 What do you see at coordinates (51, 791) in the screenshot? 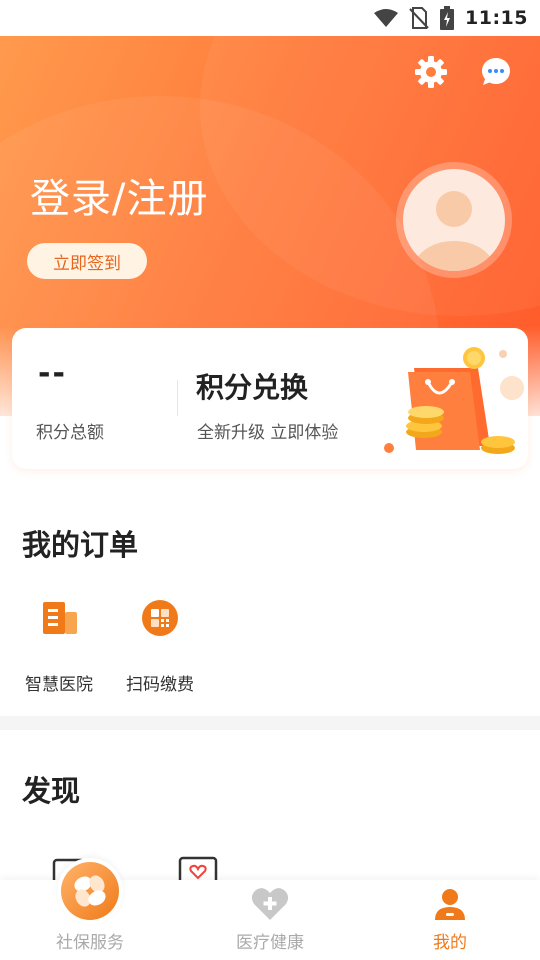
I see `discover-title: 发现` at bounding box center [51, 791].